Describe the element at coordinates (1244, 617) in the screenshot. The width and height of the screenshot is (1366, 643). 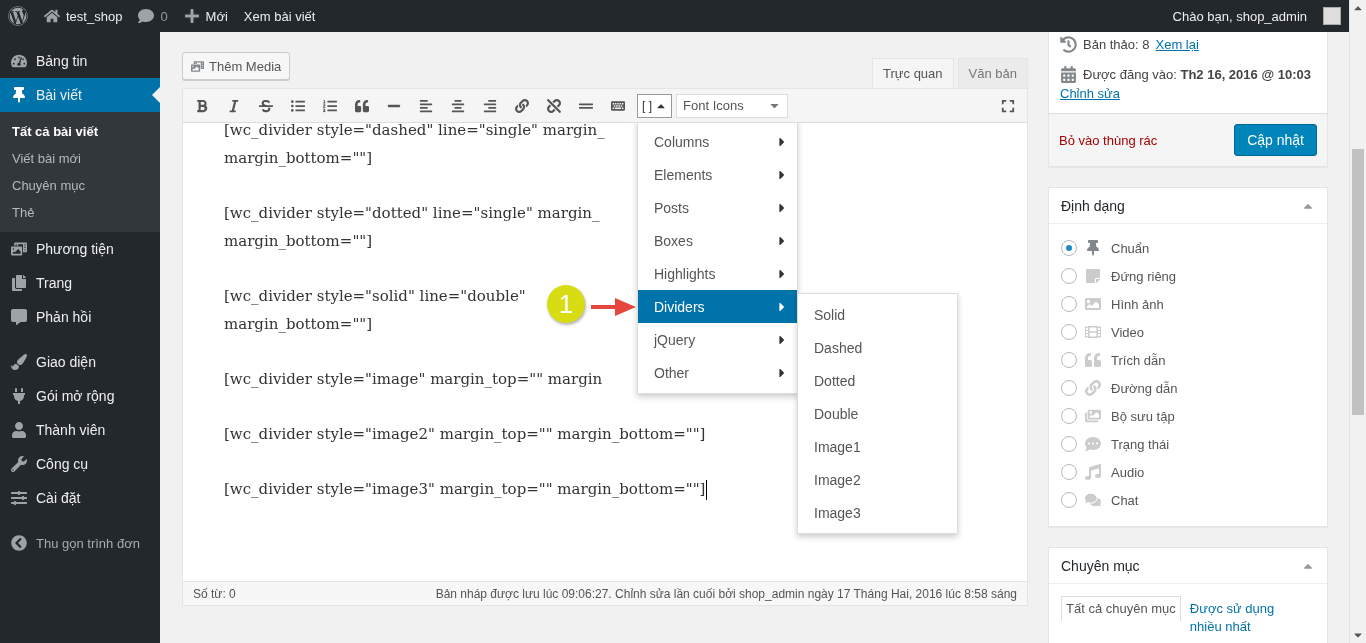
I see `category-tab: Được sử dụng nhiều nhất` at that location.